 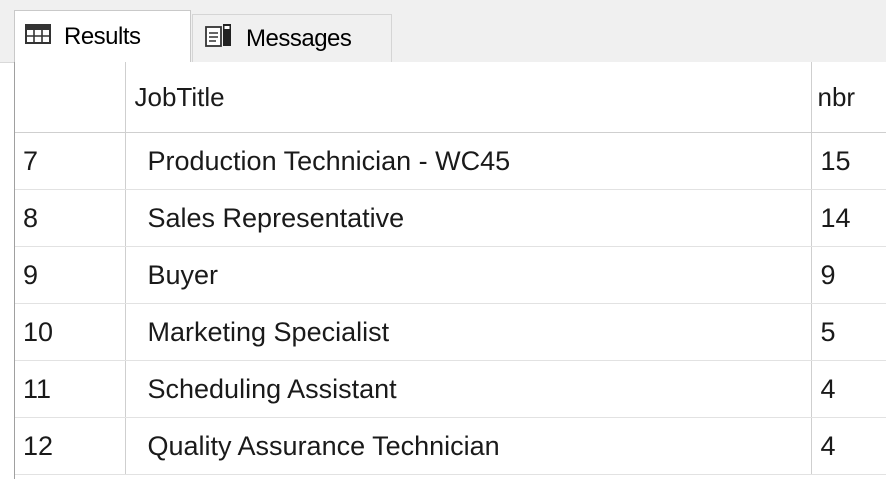 I want to click on tab-results: Results, so click(x=102, y=36).